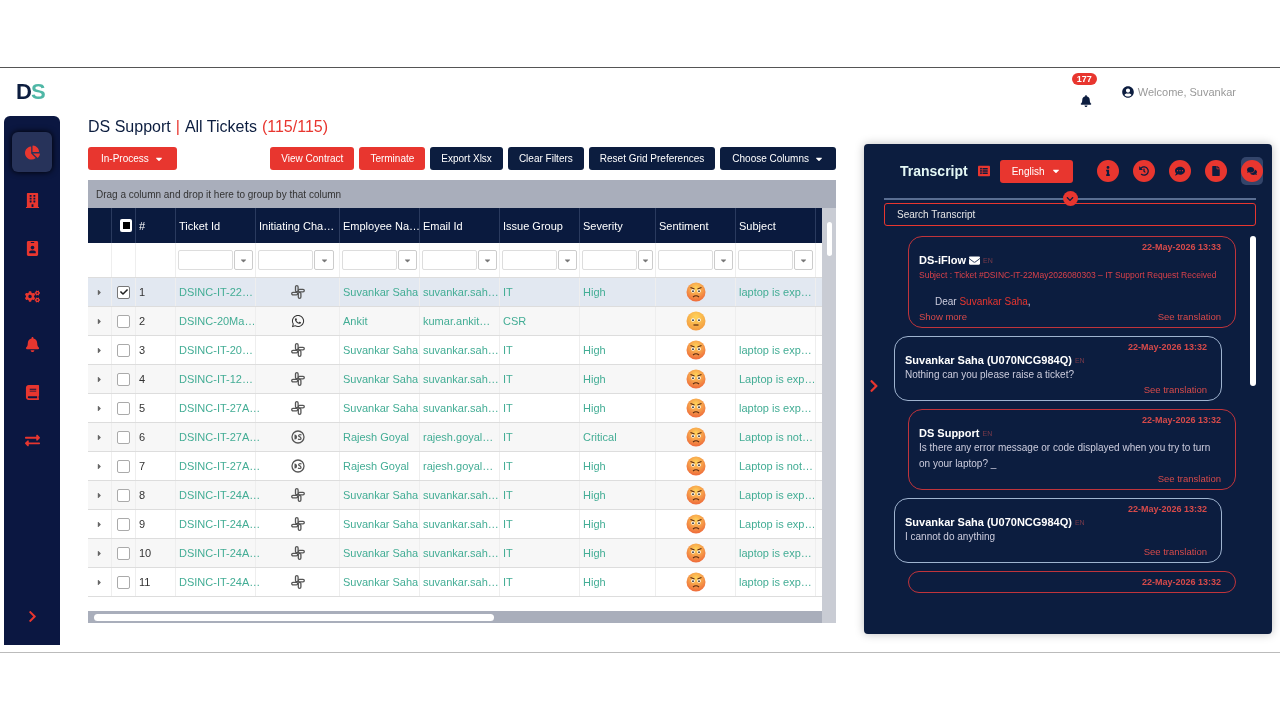 The width and height of the screenshot is (1280, 720). What do you see at coordinates (1085, 101) in the screenshot?
I see `bell-icon` at bounding box center [1085, 101].